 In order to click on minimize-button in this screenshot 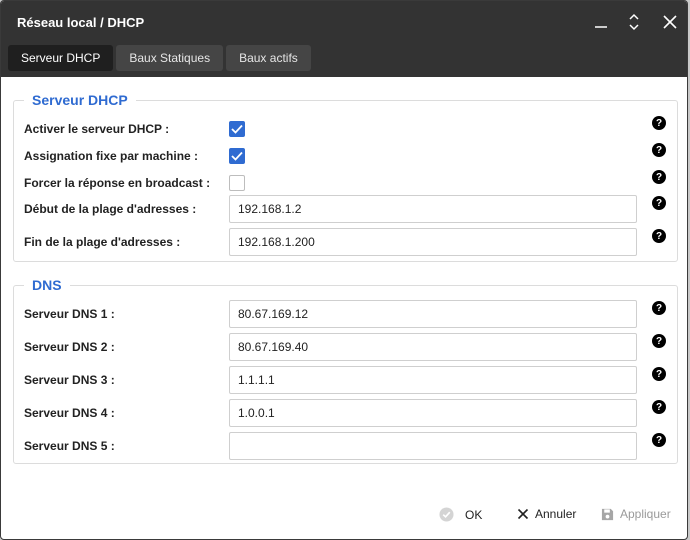, I will do `click(601, 22)`.